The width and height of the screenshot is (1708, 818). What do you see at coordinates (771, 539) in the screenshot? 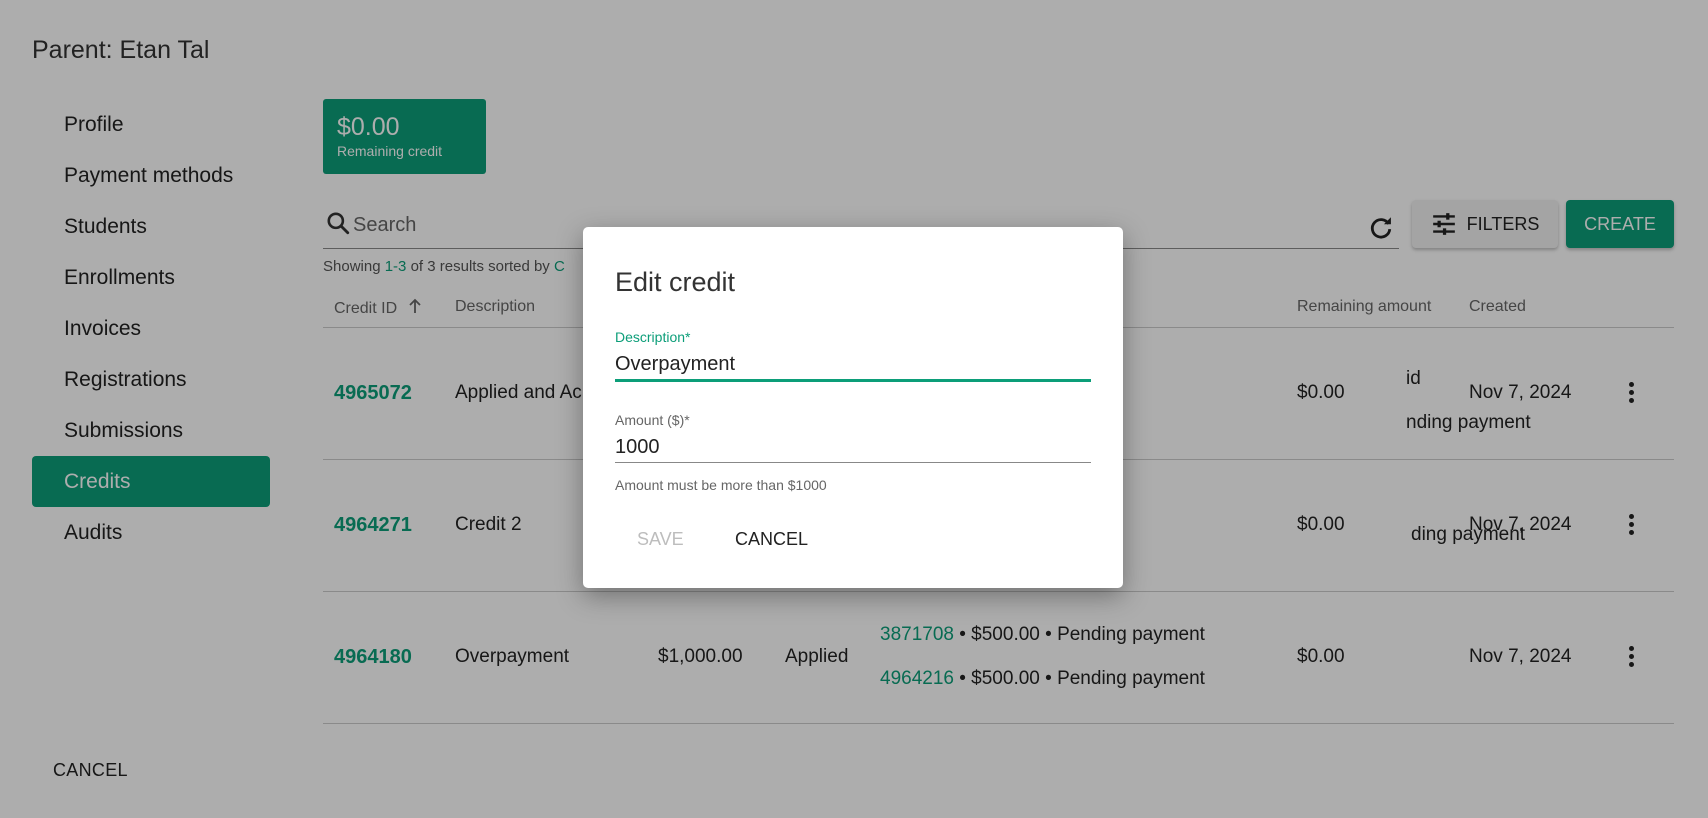
I see `cancel-button: CANCEL` at bounding box center [771, 539].